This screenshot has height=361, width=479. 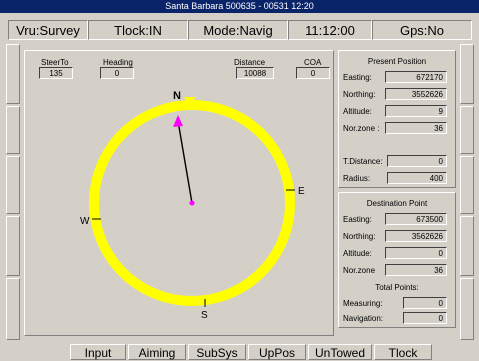 I want to click on compass-east-label: E, so click(x=301, y=191).